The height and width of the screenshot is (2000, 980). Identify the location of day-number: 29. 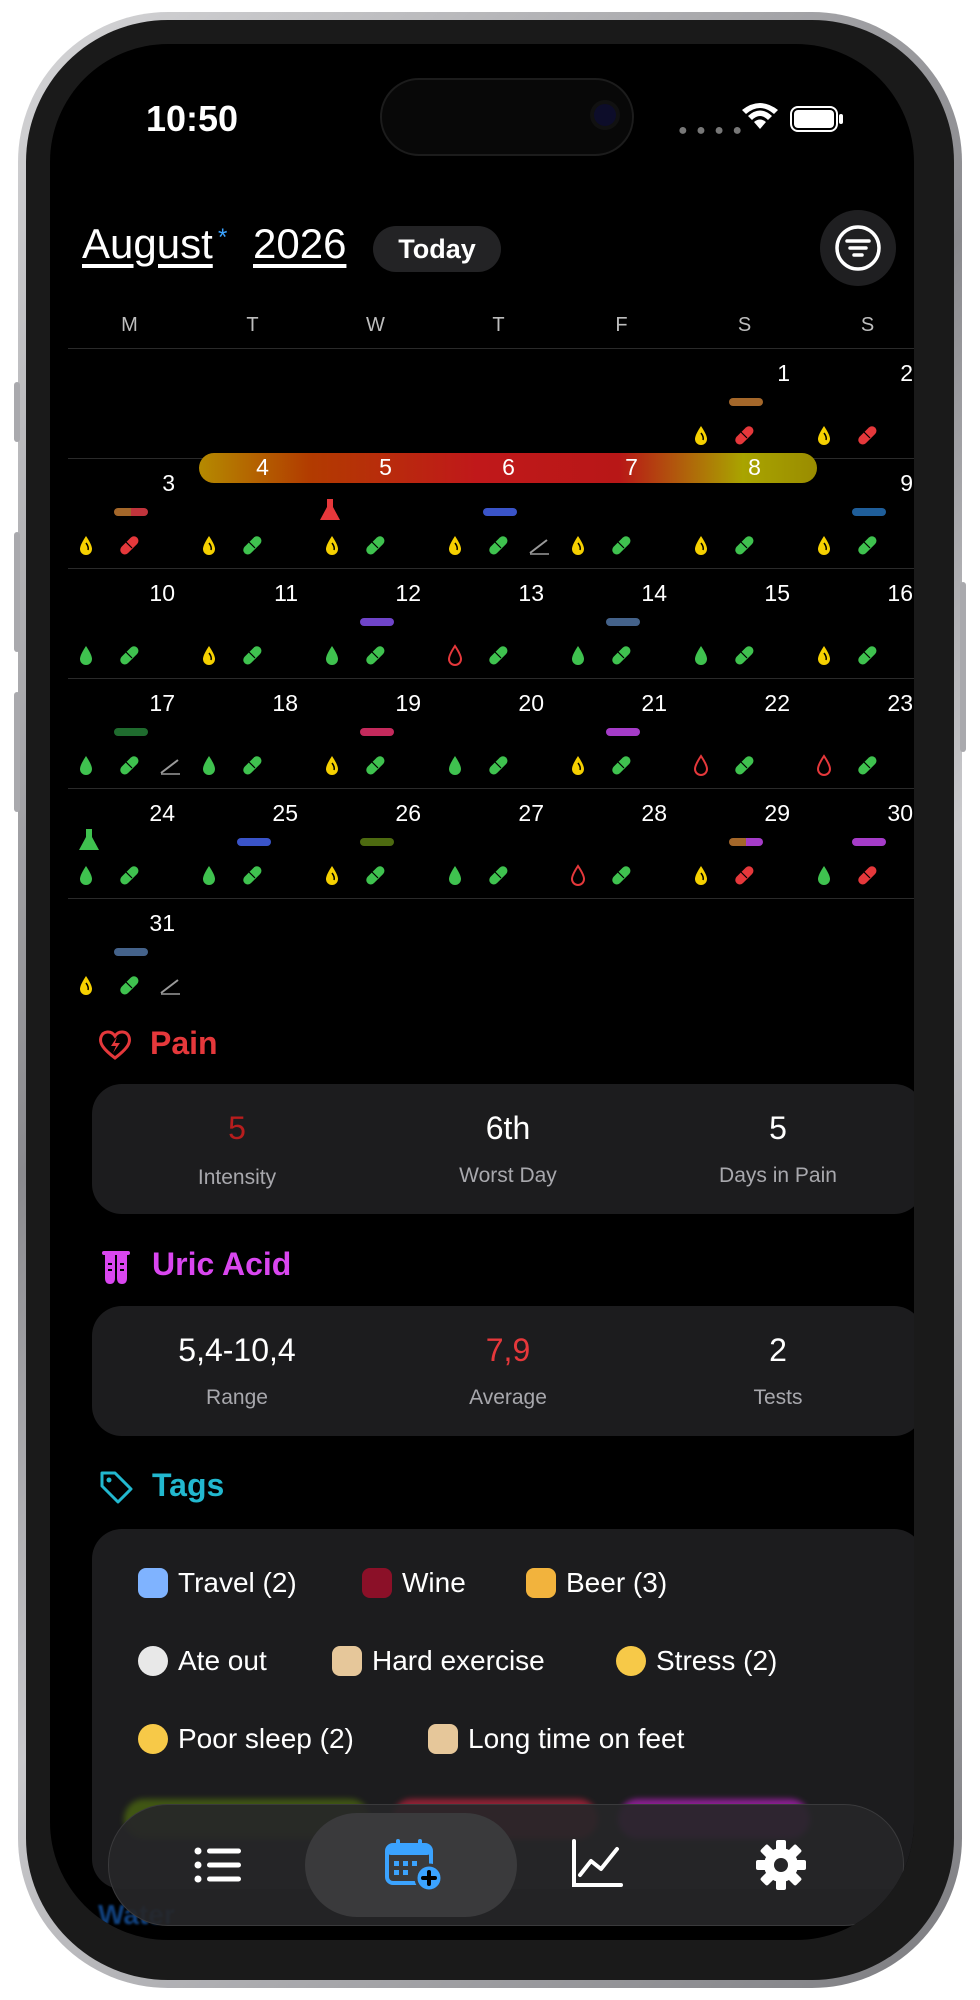
(770, 813).